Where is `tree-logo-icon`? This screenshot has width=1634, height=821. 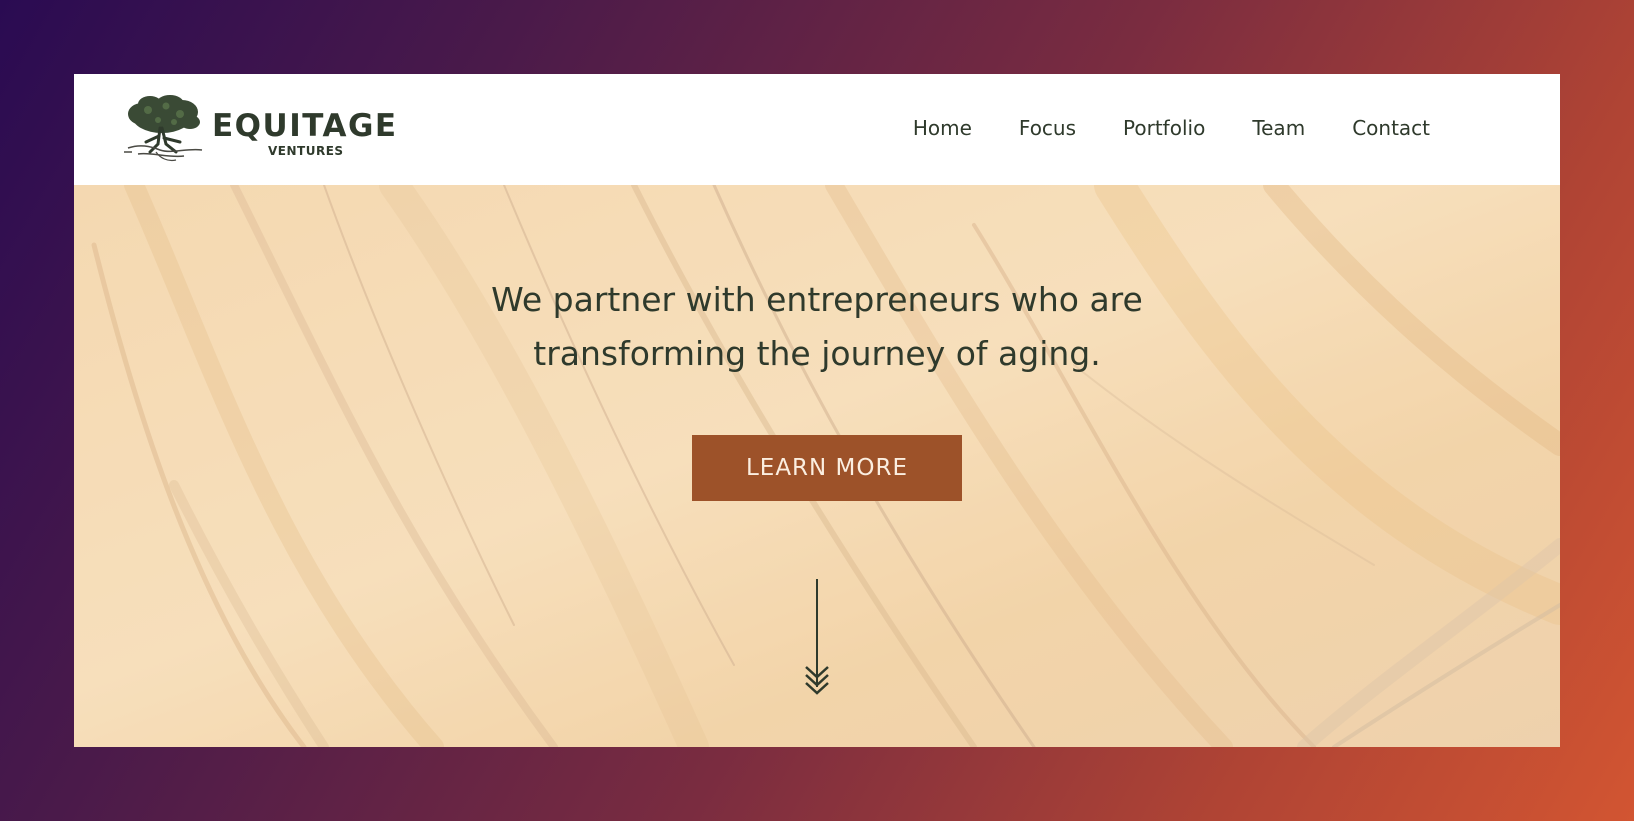 tree-logo-icon is located at coordinates (163, 128).